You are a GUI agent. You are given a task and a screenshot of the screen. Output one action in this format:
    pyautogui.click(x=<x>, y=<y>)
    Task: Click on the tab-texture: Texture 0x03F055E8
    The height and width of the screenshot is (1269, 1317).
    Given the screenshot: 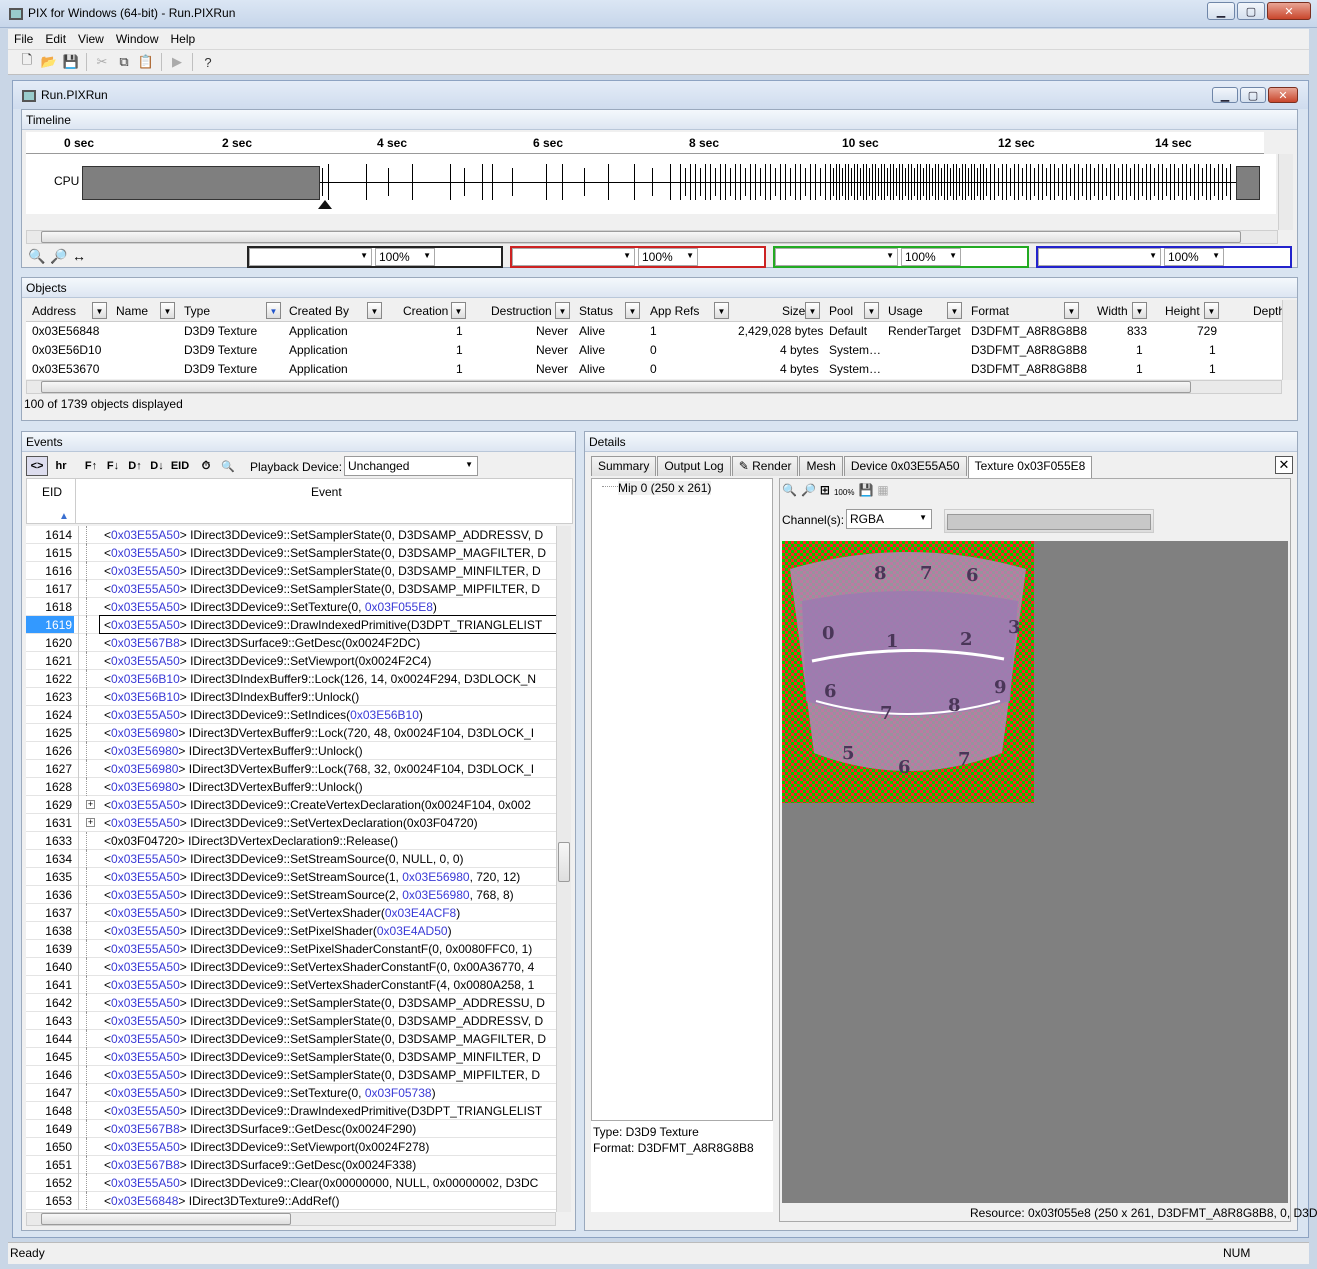 What is the action you would take?
    pyautogui.click(x=1030, y=467)
    